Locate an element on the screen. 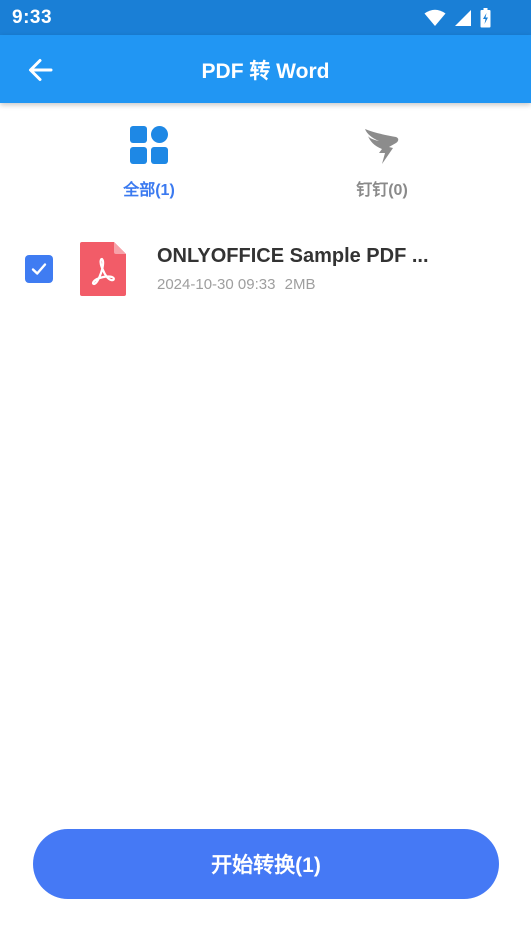 The width and height of the screenshot is (531, 944). dingtalk-logo-icon is located at coordinates (382, 146).